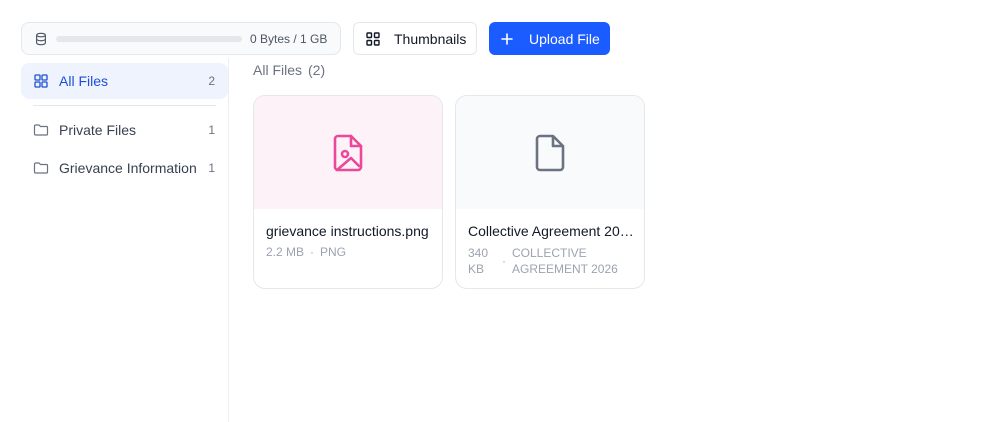 The height and width of the screenshot is (422, 986). What do you see at coordinates (124, 105) in the screenshot?
I see `sidebar-divider` at bounding box center [124, 105].